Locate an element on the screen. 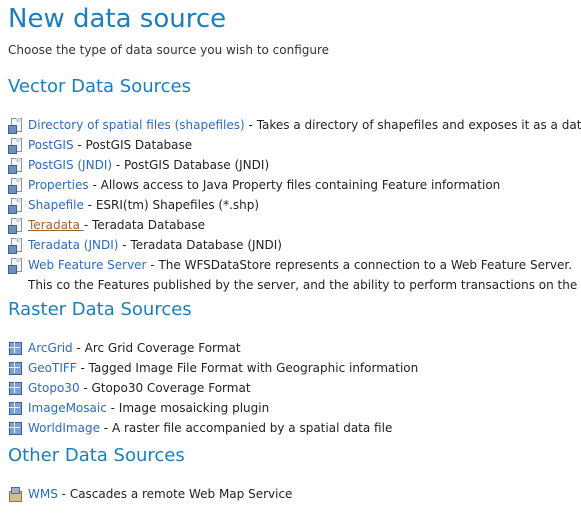 The image size is (581, 519). source-link-properties: Properties is located at coordinates (58, 185).